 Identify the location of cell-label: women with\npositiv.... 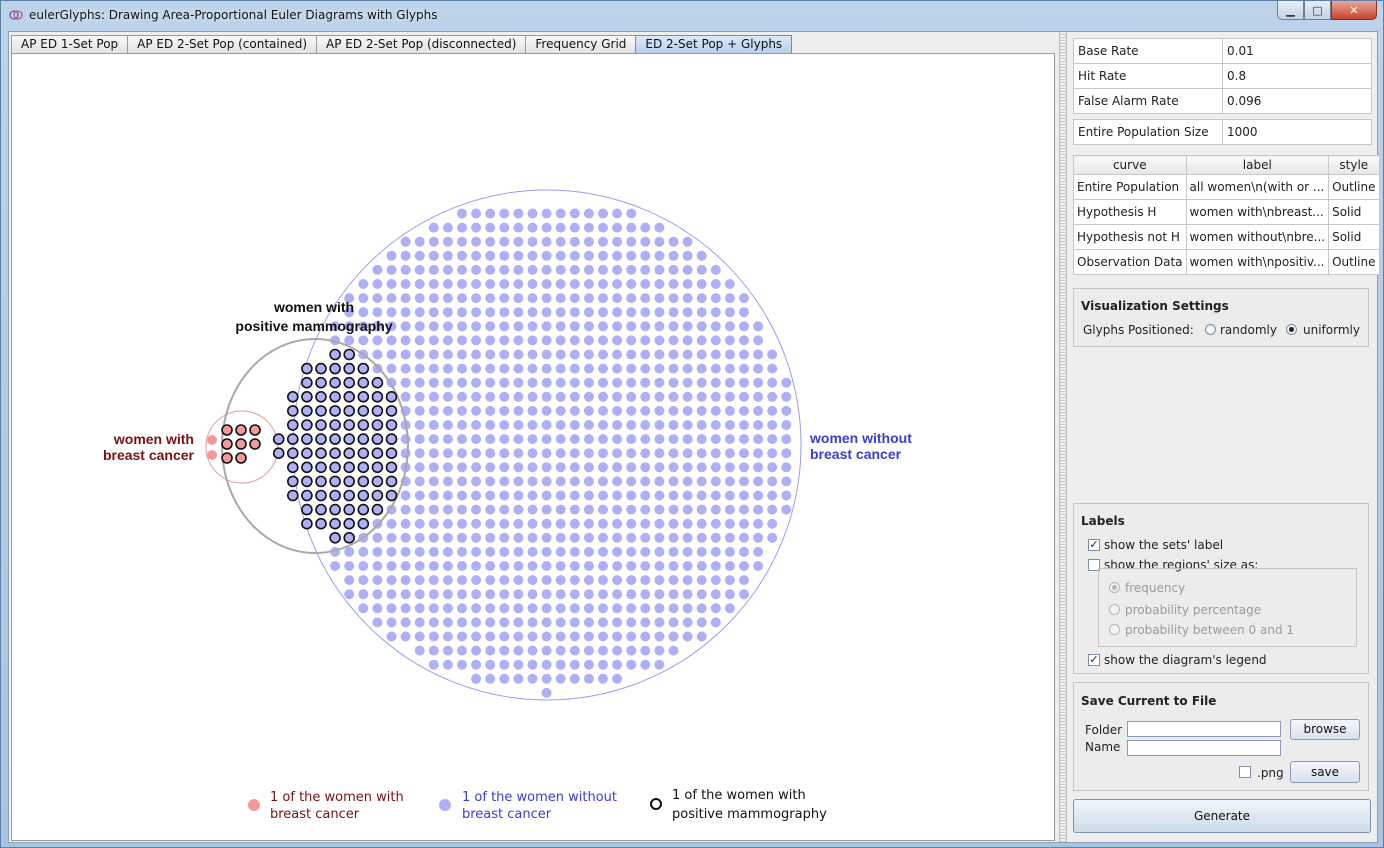
(1257, 262).